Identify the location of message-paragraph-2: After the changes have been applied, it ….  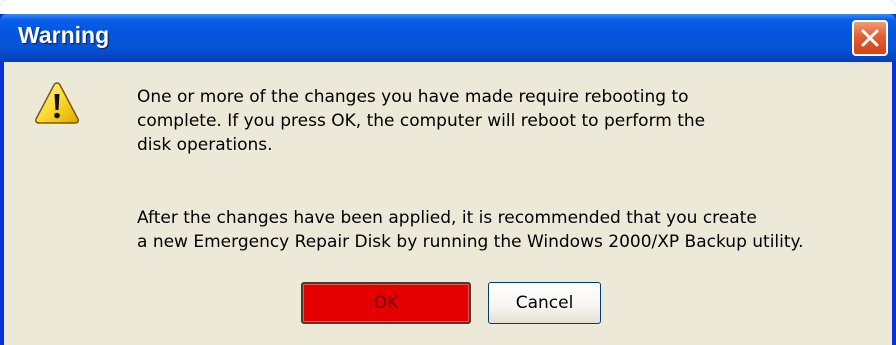
(470, 230).